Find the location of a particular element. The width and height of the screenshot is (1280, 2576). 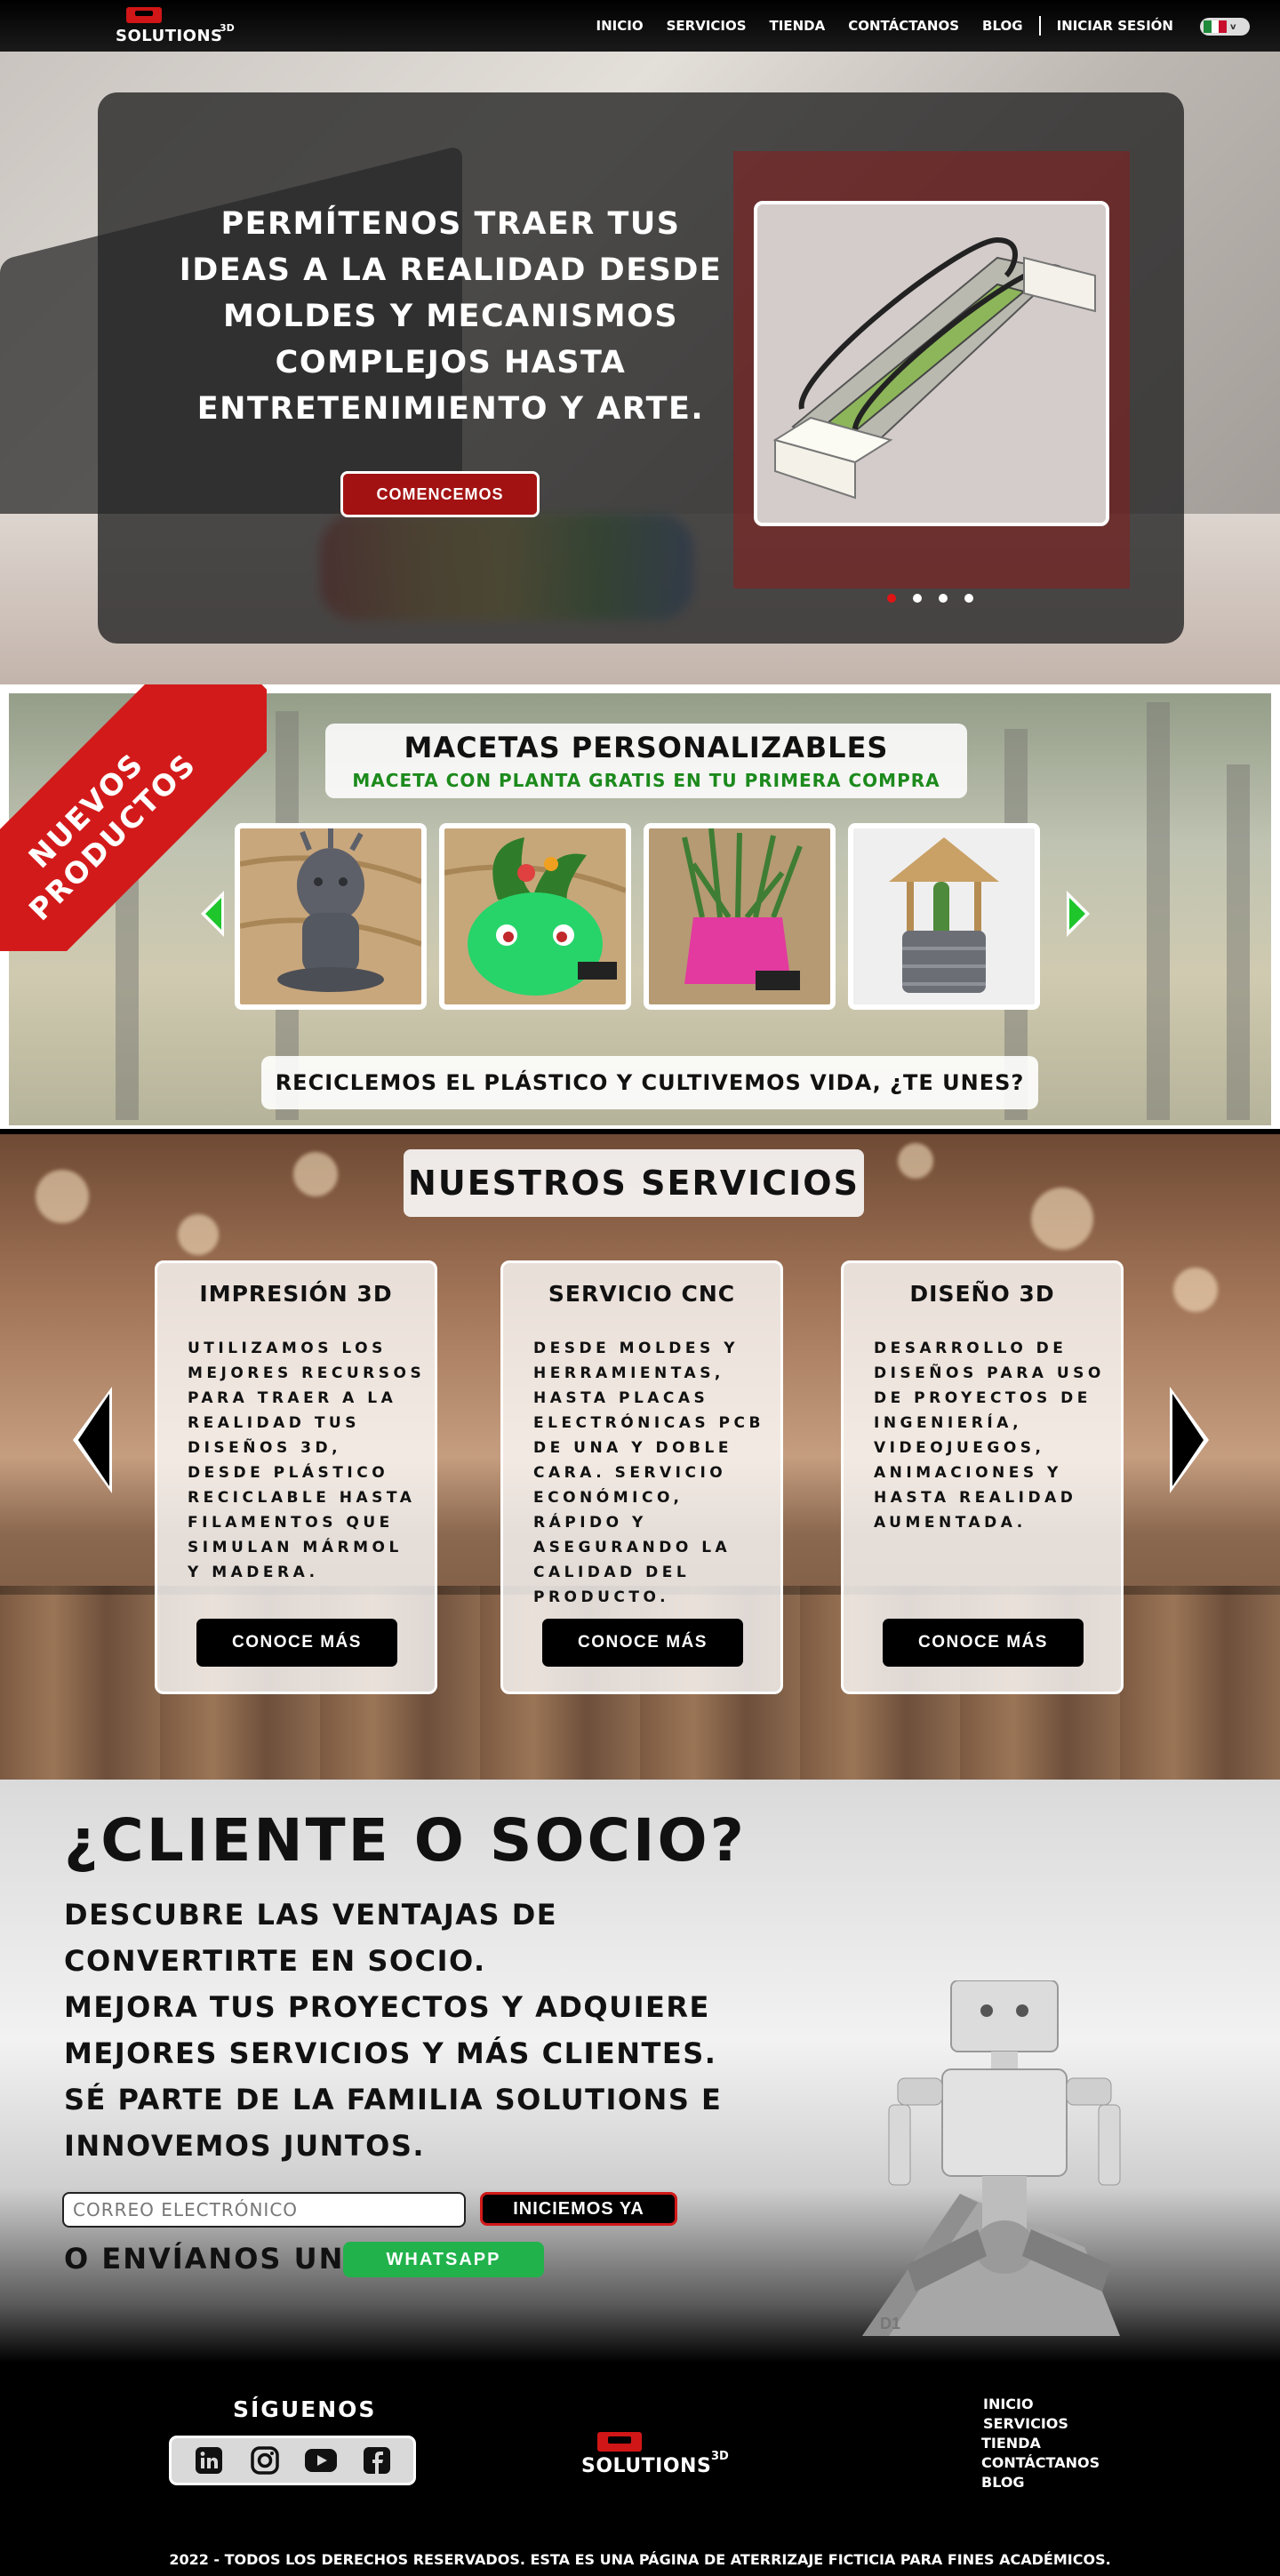

nav-divider is located at coordinates (1039, 26).